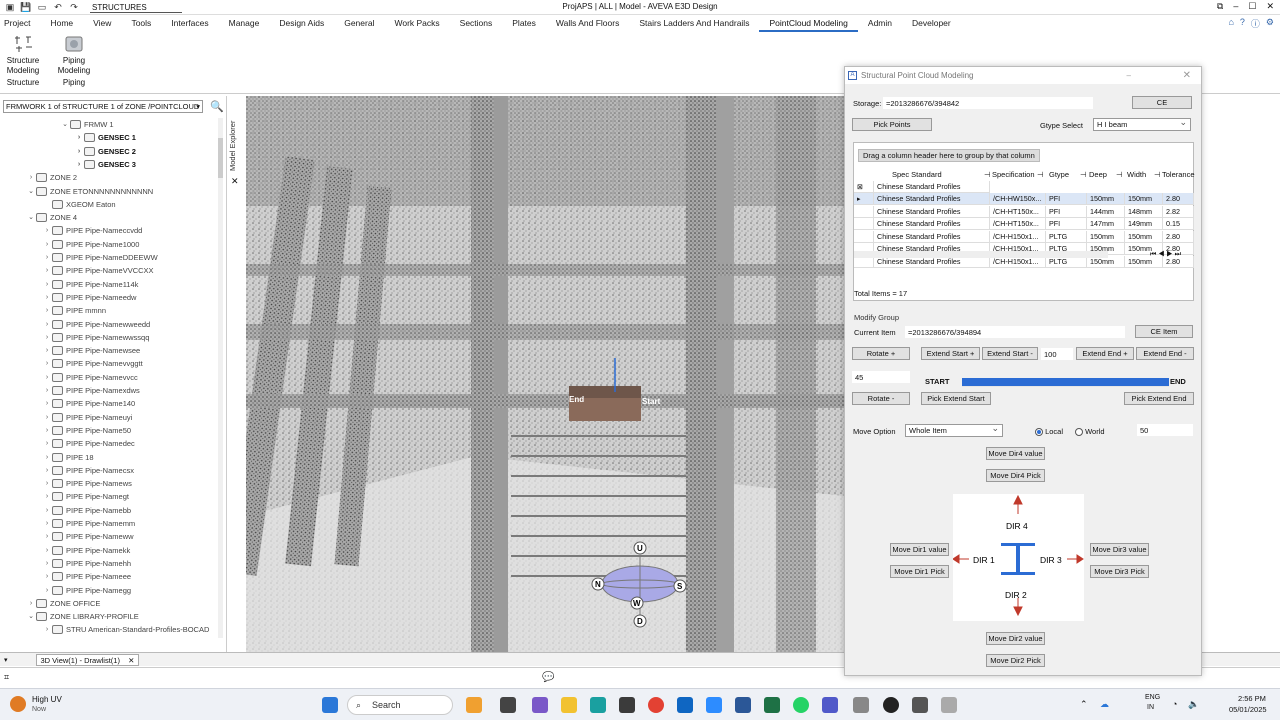  Describe the element at coordinates (74, 310) in the screenshot. I see `tree-item: › PIPE mmnn` at that location.